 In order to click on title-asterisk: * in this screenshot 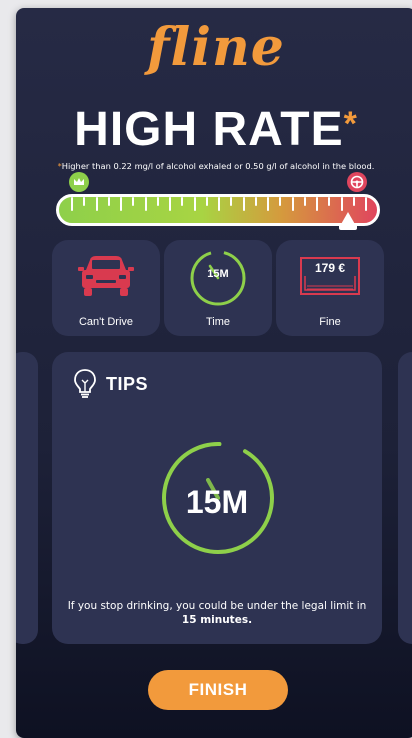, I will do `click(350, 124)`.